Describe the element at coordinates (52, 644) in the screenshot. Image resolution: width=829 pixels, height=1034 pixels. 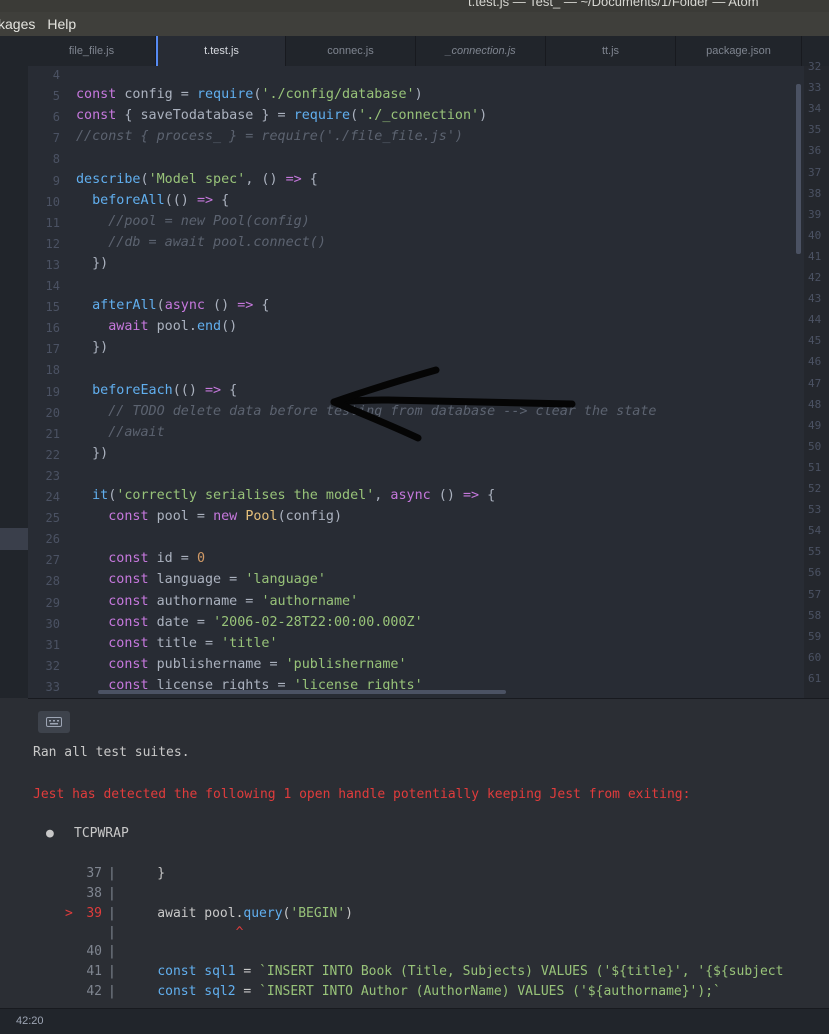
I see `line-number: 31` at that location.